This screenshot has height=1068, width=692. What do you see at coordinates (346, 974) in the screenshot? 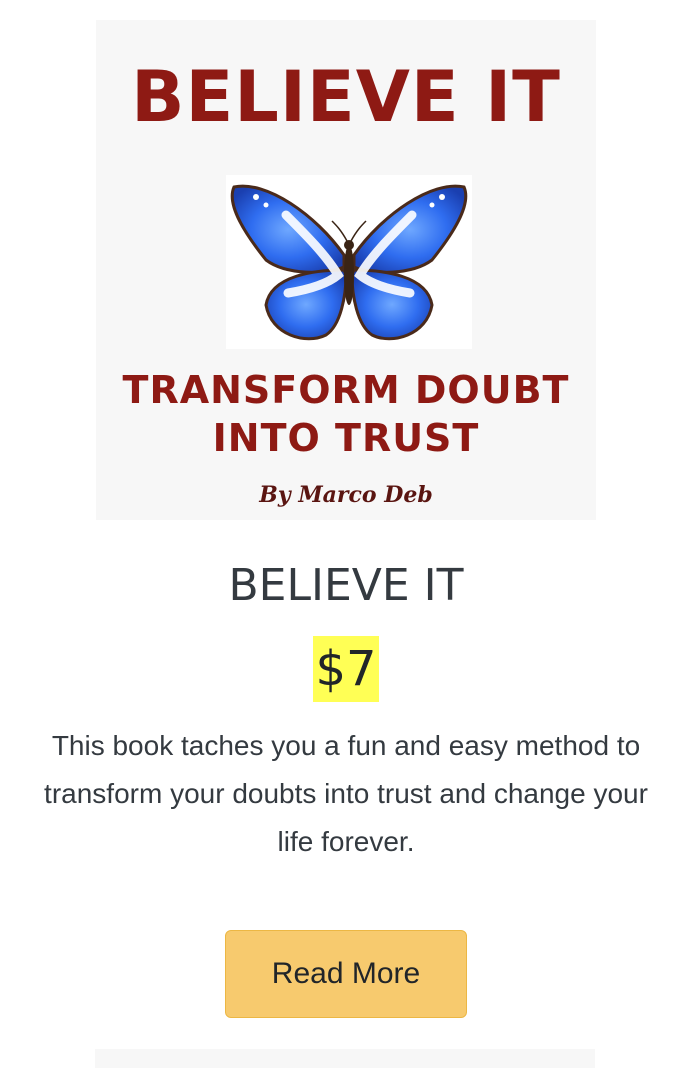
I see `read-more-button: Read More` at bounding box center [346, 974].